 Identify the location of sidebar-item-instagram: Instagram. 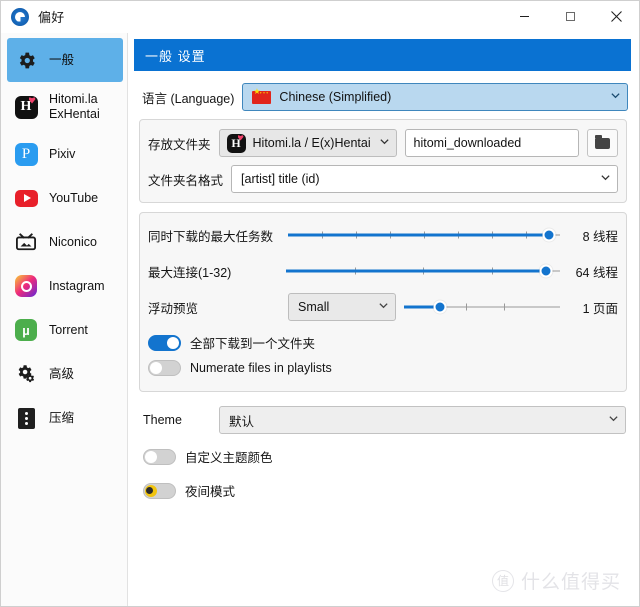
(64, 286).